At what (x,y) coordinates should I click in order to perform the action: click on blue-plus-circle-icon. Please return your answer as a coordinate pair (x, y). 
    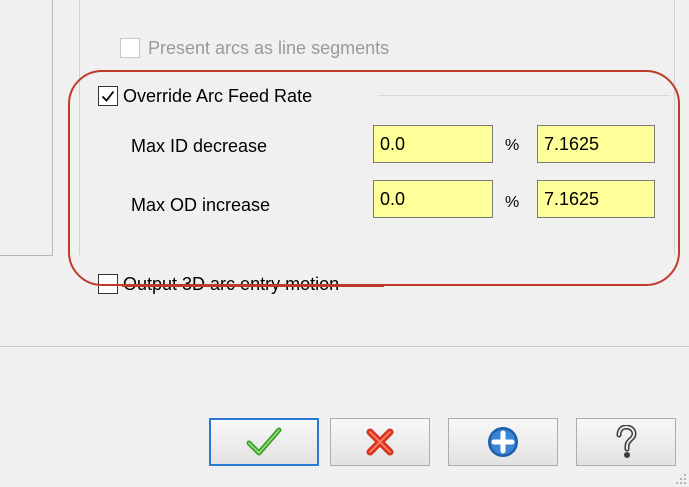
    Looking at the image, I should click on (503, 442).